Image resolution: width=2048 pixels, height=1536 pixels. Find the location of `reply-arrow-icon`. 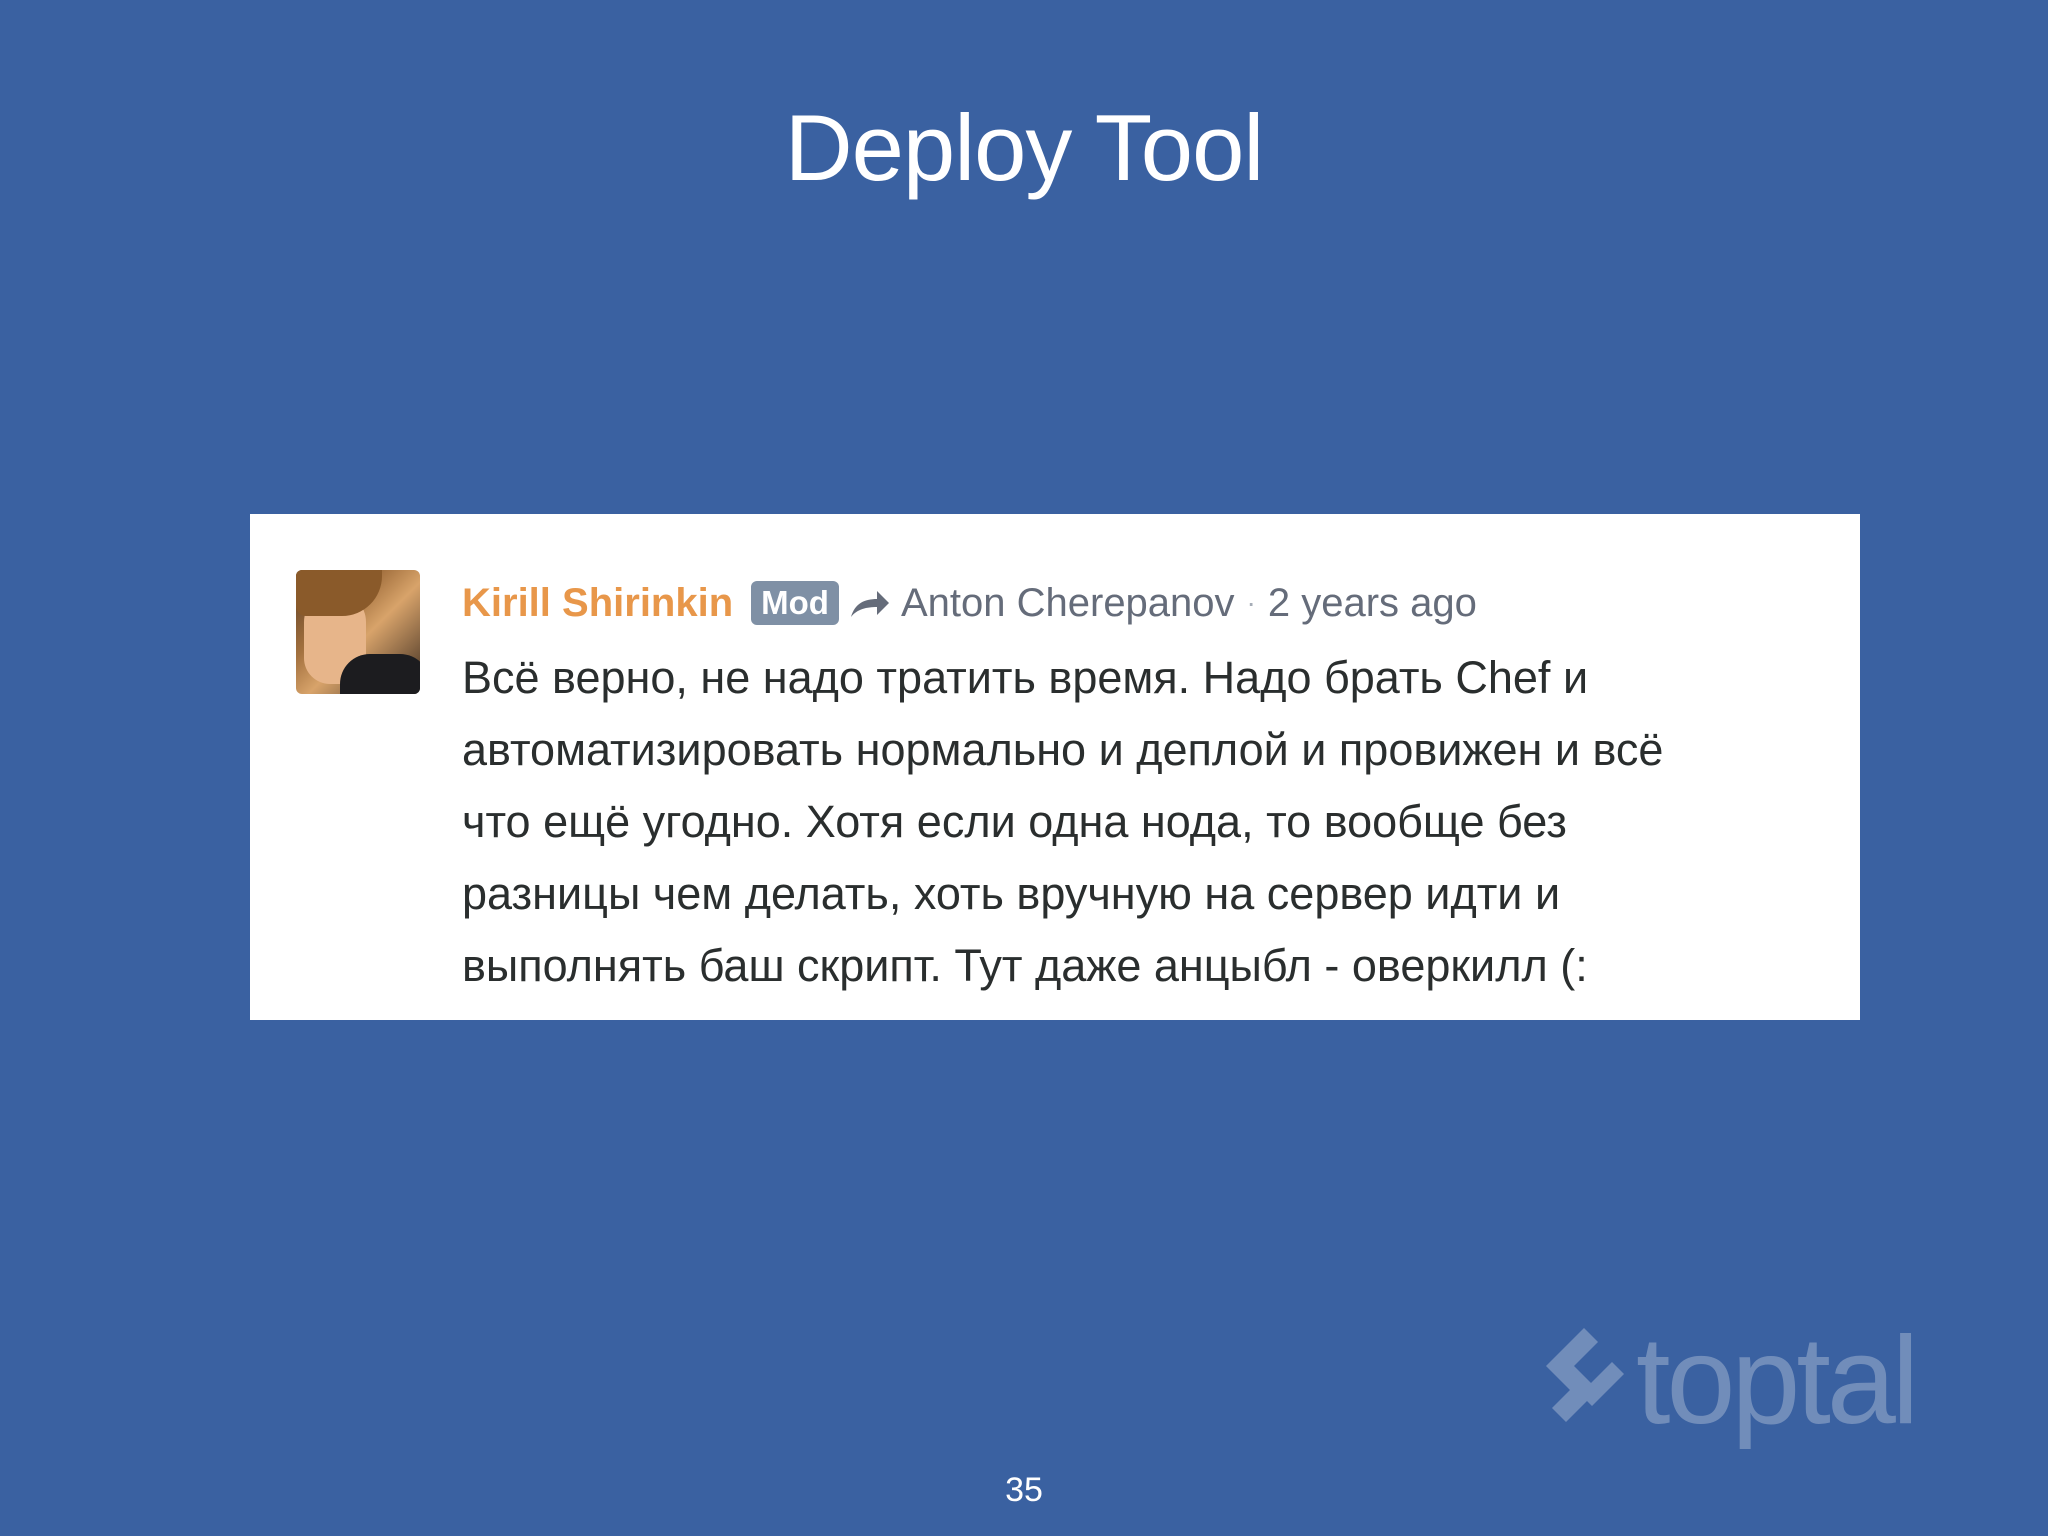

reply-arrow-icon is located at coordinates (869, 603).